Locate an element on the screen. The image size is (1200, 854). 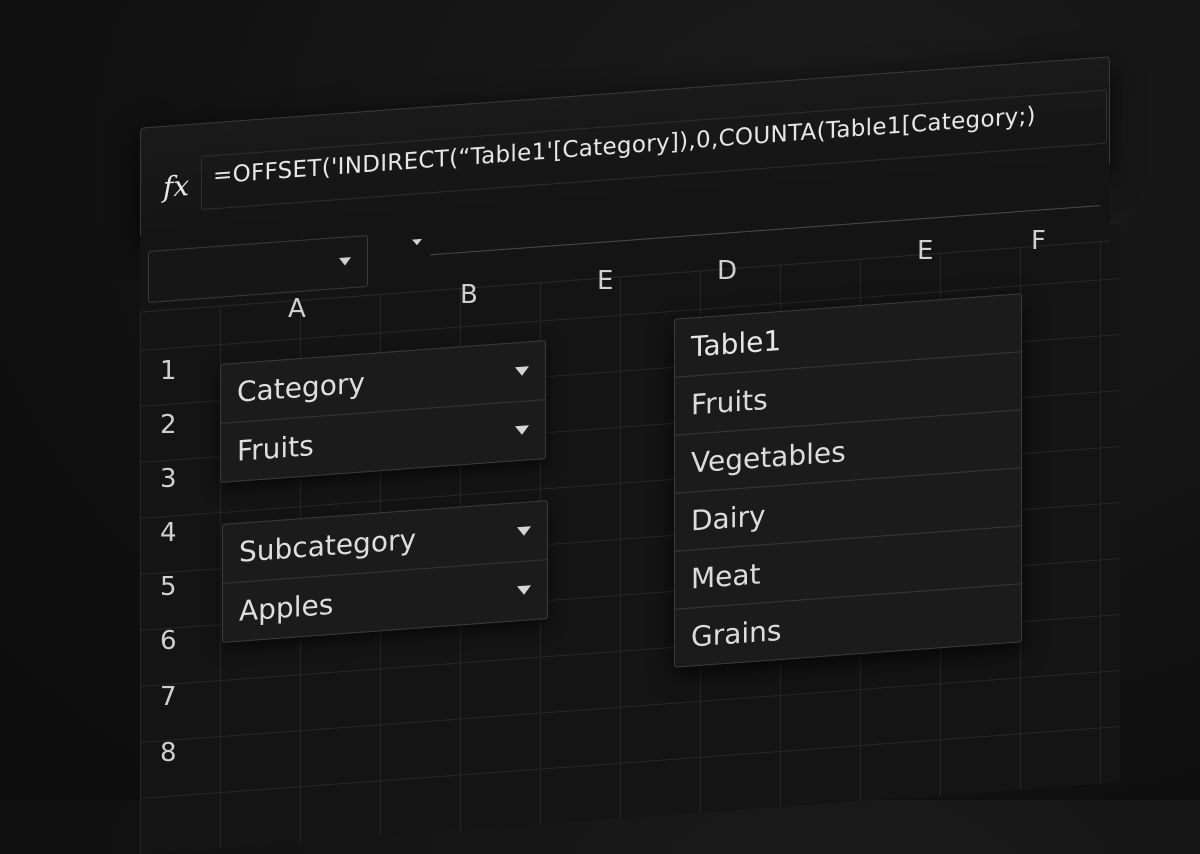
category-dropdown: Category Fruits is located at coordinates (383, 411).